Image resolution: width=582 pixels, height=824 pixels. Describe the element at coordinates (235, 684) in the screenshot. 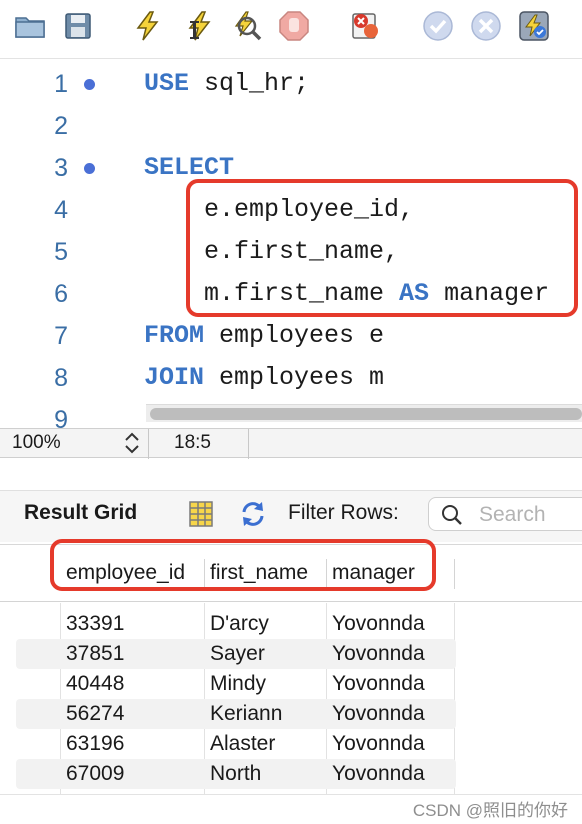

I see `cell-first-name: Mindy` at that location.